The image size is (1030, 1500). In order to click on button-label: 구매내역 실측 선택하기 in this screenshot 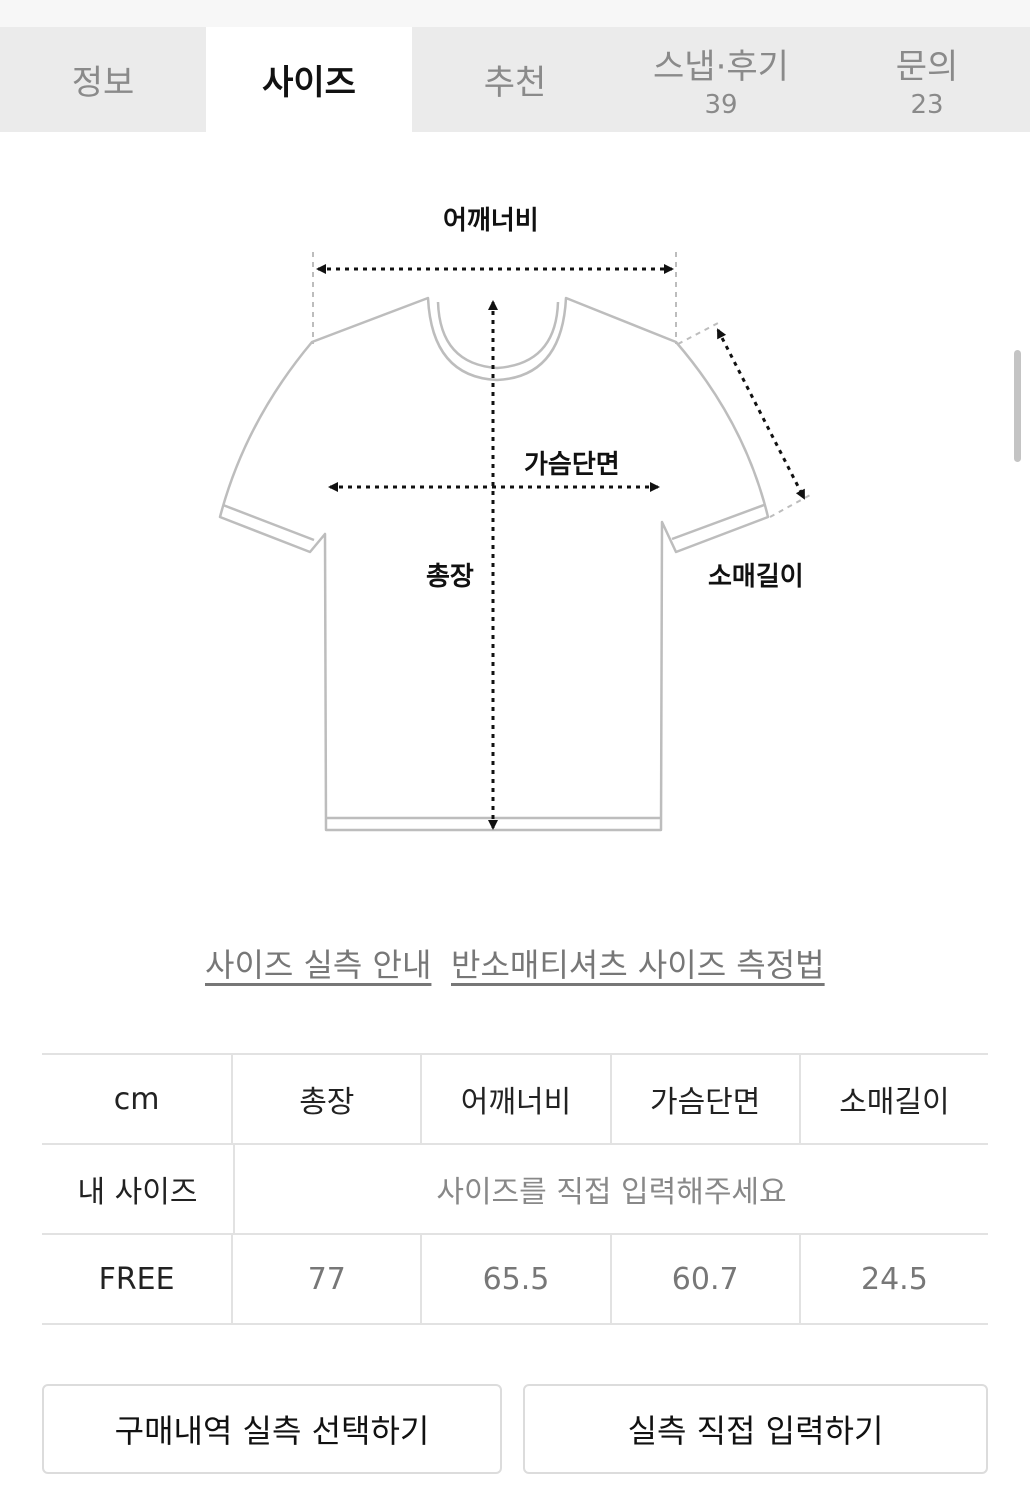, I will do `click(272, 1431)`.